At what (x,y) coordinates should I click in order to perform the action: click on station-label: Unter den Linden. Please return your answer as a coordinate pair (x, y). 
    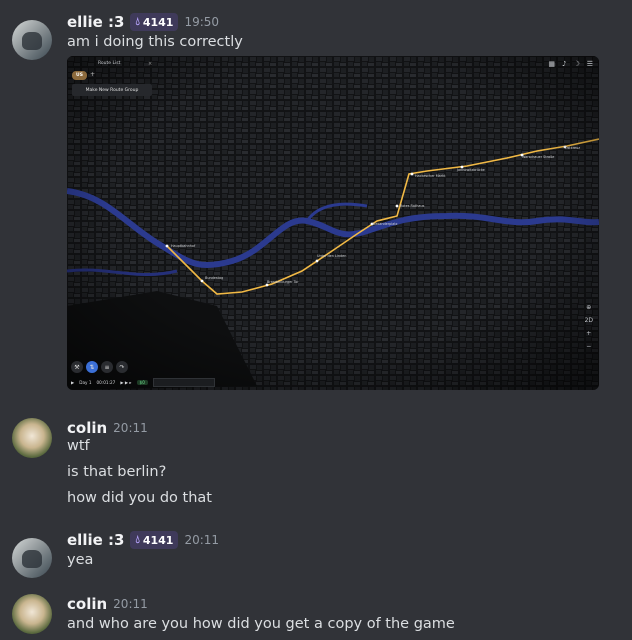
    Looking at the image, I should click on (332, 256).